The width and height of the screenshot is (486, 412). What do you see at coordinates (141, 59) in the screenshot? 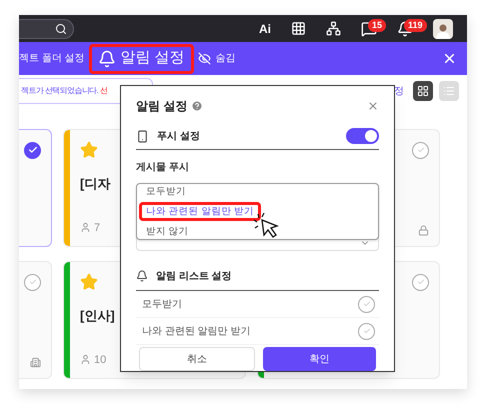
I see `toolbar-tab: 알림 설정` at bounding box center [141, 59].